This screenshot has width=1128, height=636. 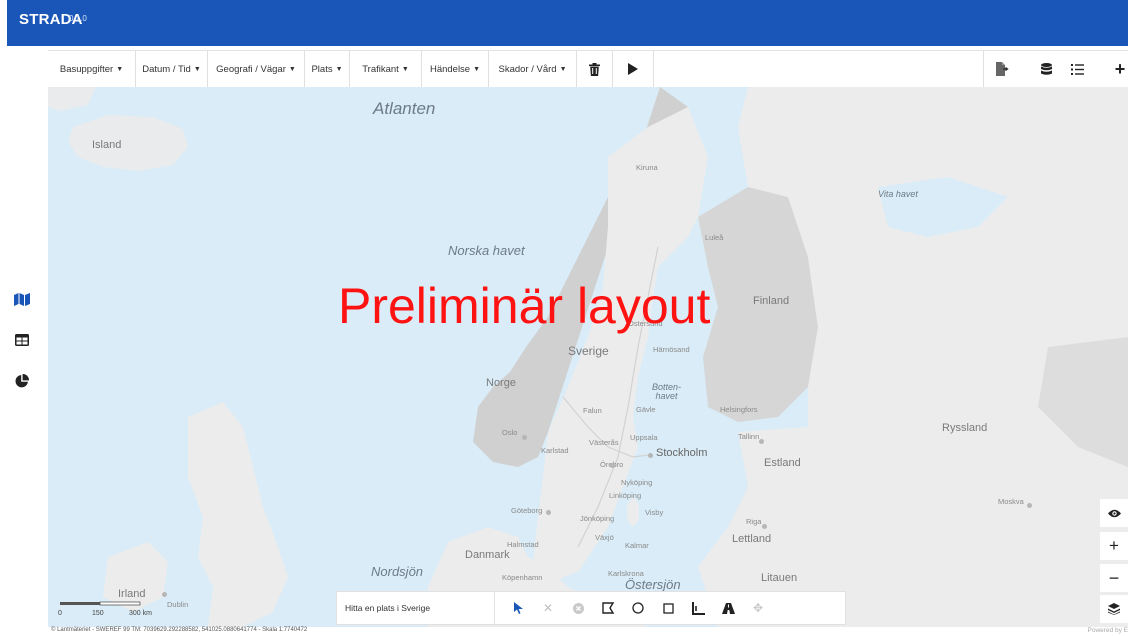 What do you see at coordinates (100, 603) in the screenshot?
I see `scale-bar-graphic` at bounding box center [100, 603].